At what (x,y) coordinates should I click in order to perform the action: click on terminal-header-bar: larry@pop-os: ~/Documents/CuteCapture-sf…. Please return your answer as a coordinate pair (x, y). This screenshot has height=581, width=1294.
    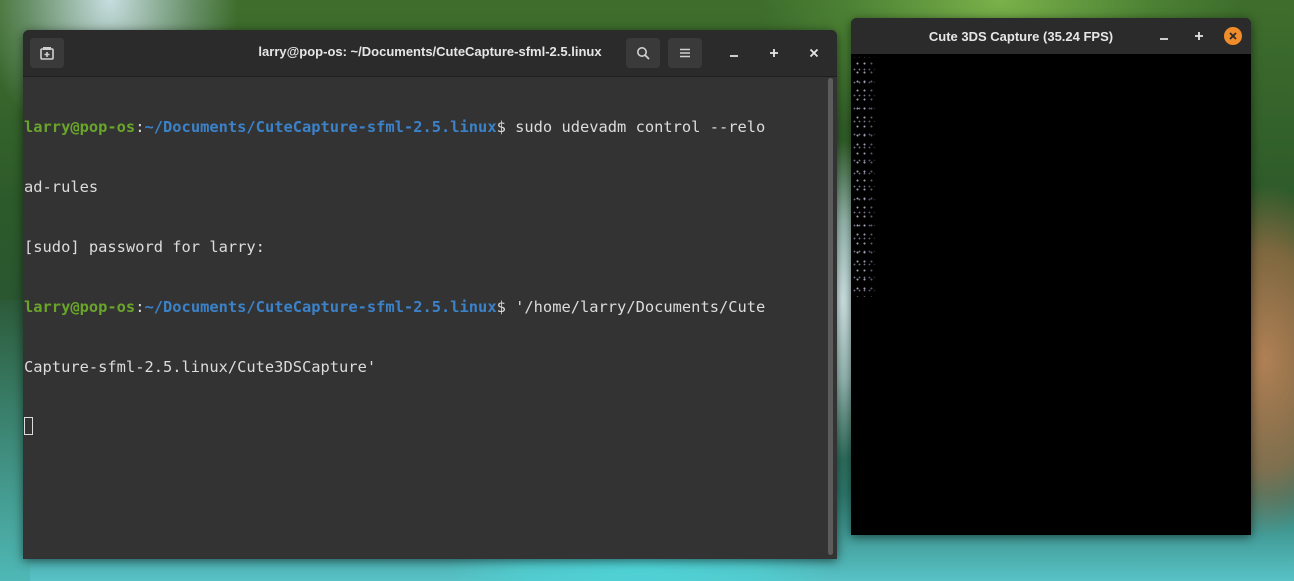
    Looking at the image, I should click on (430, 53).